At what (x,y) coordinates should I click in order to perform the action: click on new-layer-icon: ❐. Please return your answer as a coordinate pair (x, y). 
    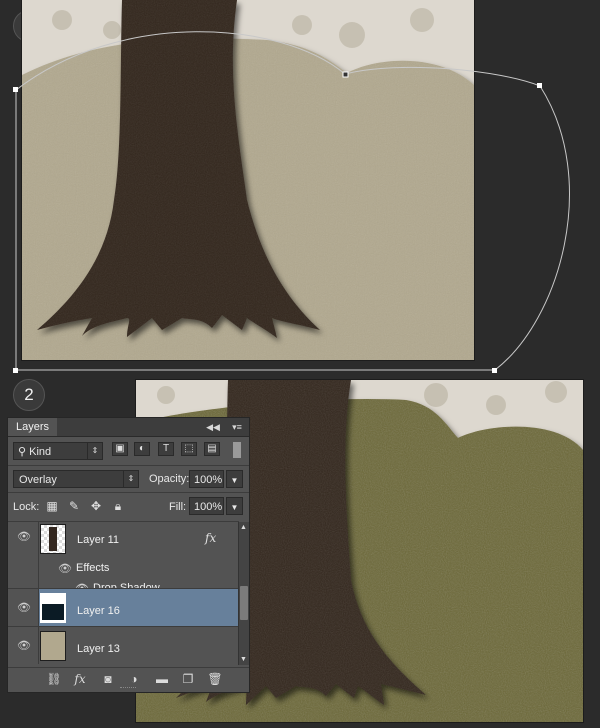
    Looking at the image, I should click on (188, 679).